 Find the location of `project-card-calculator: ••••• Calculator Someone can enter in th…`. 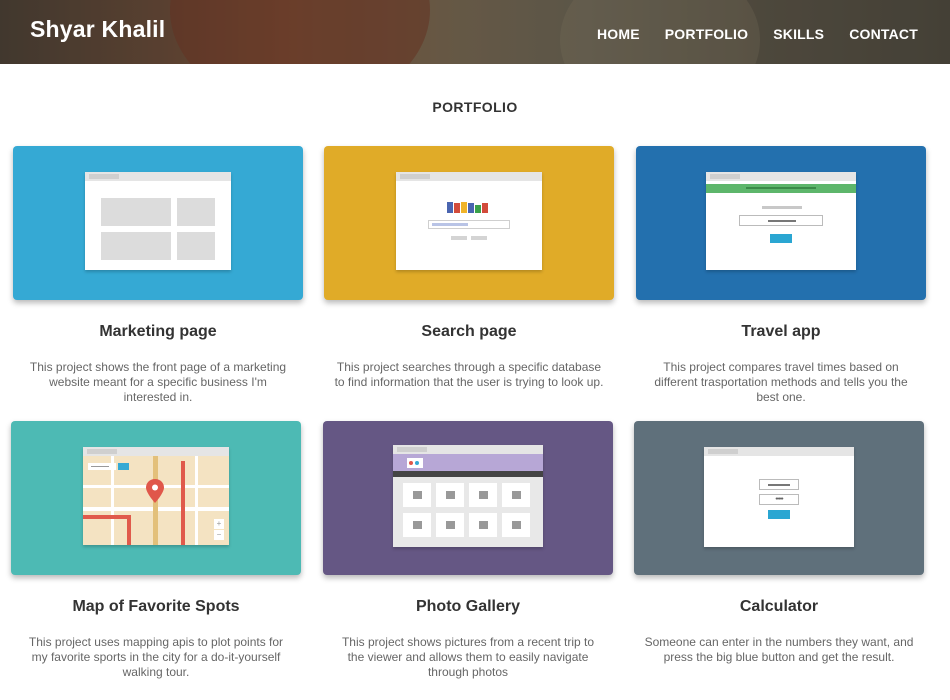

project-card-calculator: ••••• Calculator Someone can enter in th… is located at coordinates (779, 543).